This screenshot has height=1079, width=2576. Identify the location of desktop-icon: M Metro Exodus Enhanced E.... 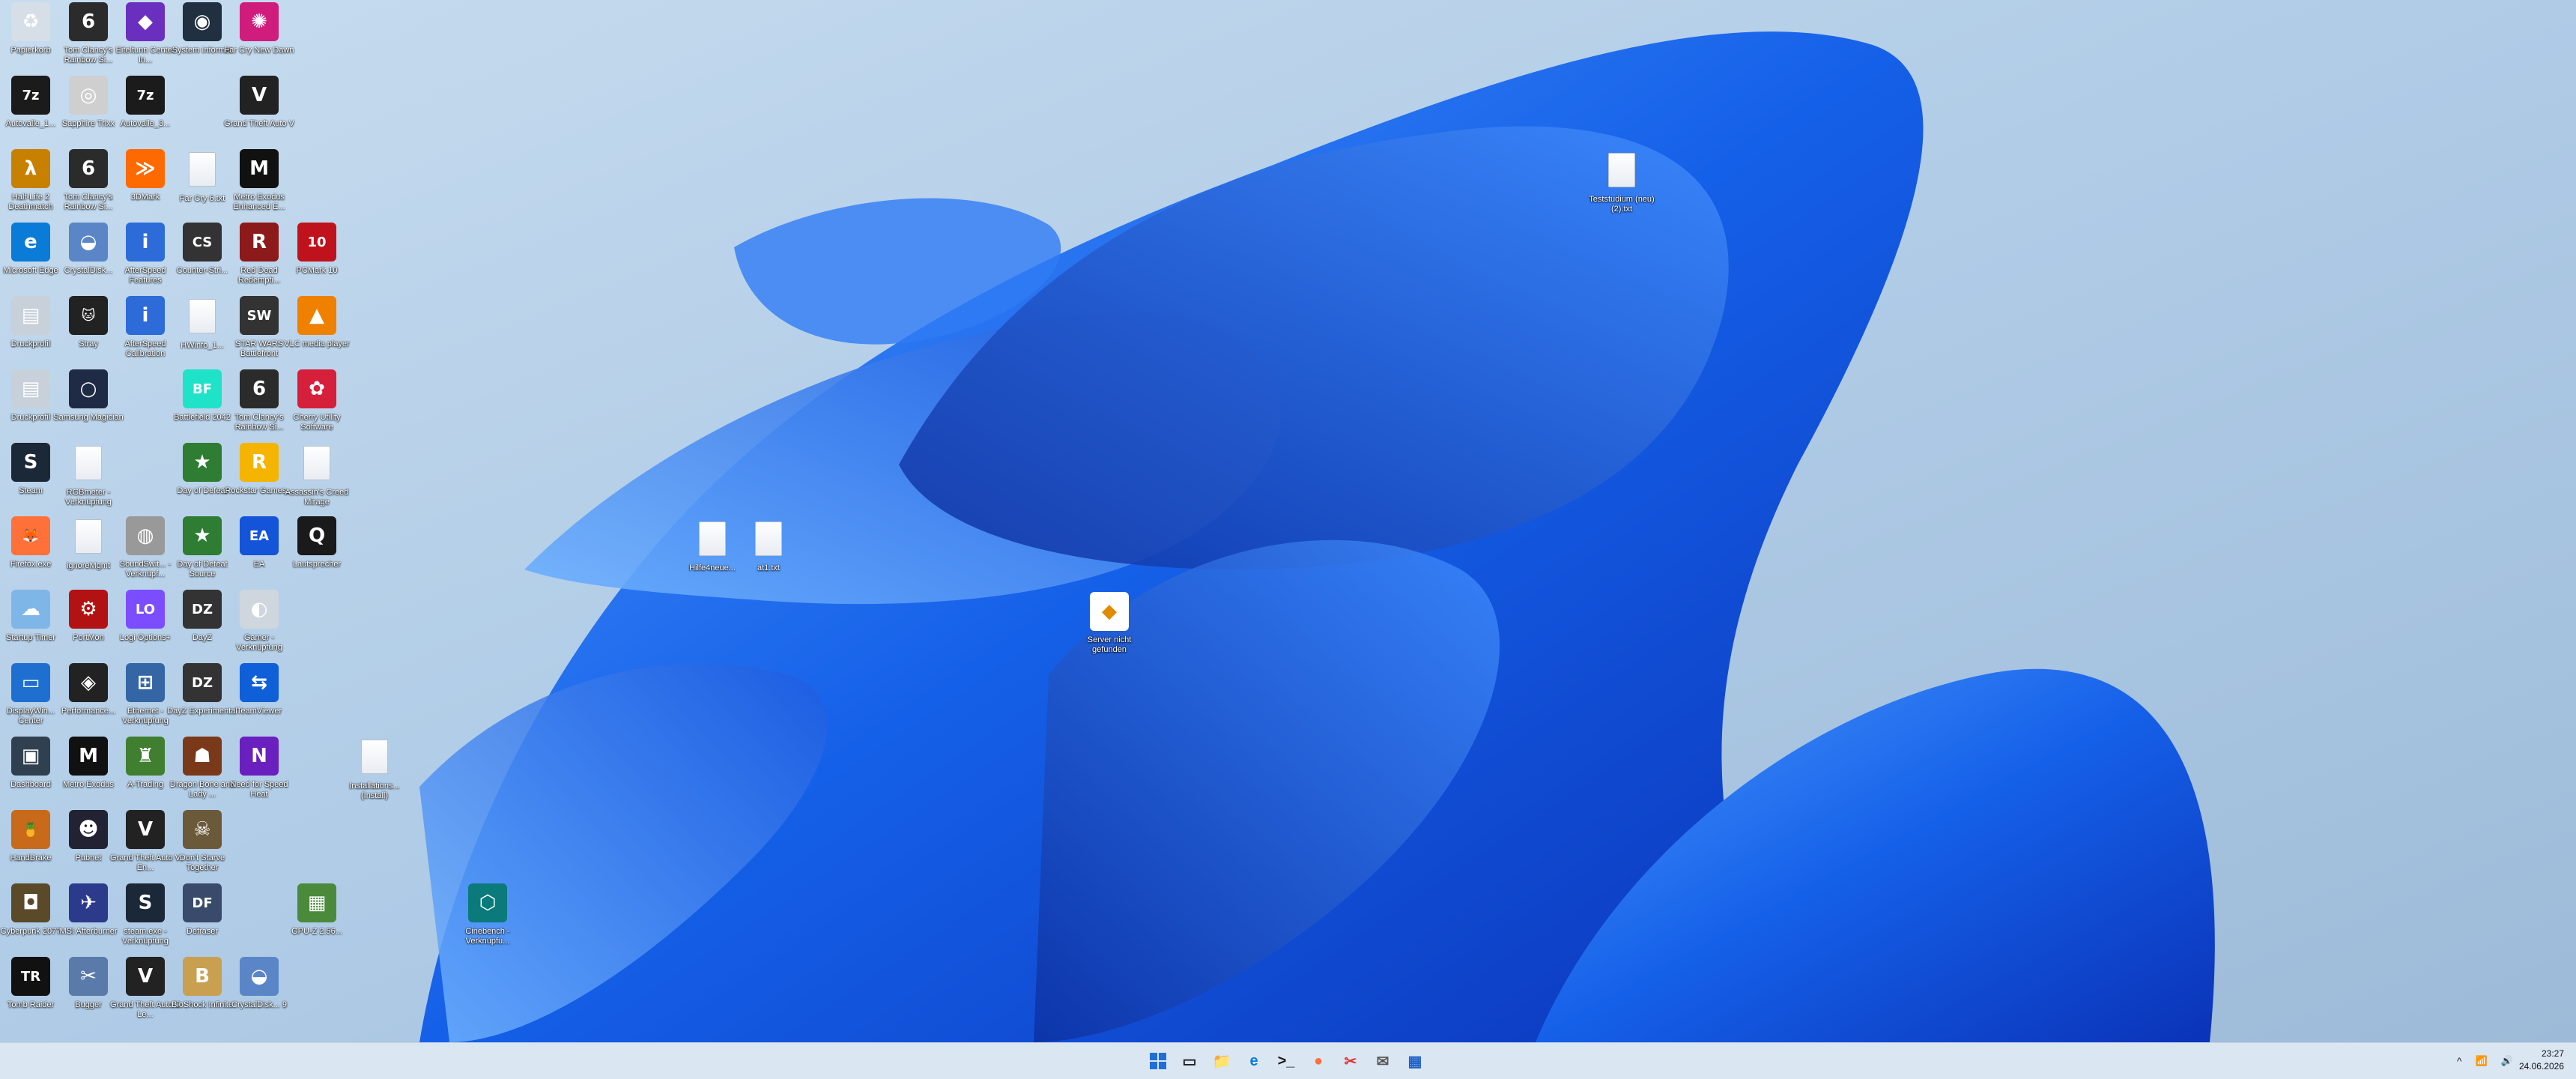
(259, 180).